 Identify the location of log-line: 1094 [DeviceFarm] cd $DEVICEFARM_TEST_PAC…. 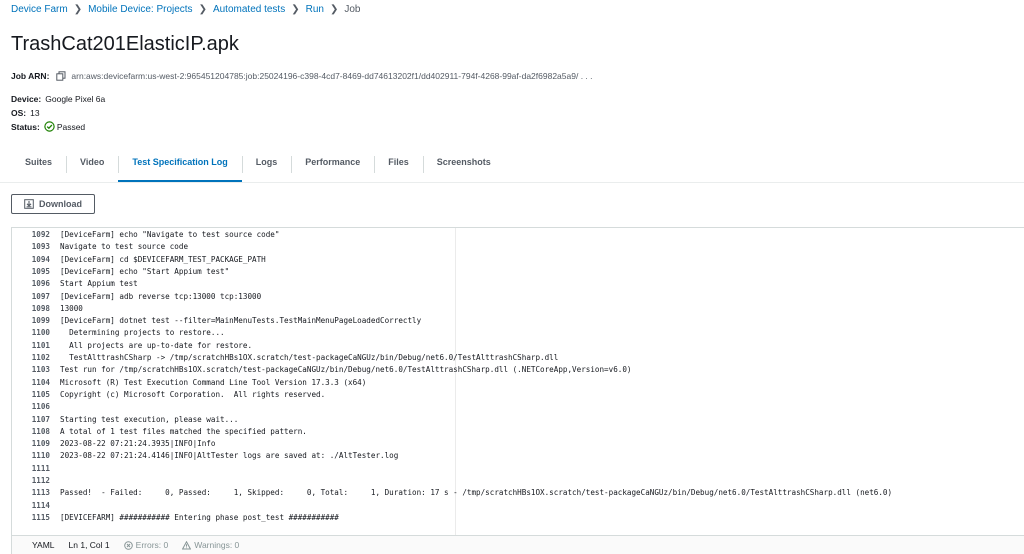
(139, 260).